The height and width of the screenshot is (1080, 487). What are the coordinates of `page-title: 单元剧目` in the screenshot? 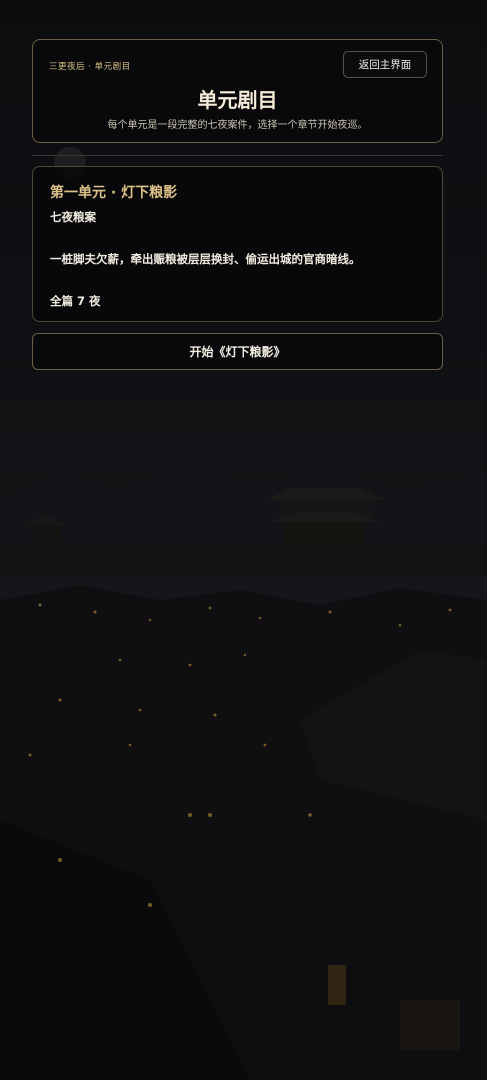 It's located at (237, 100).